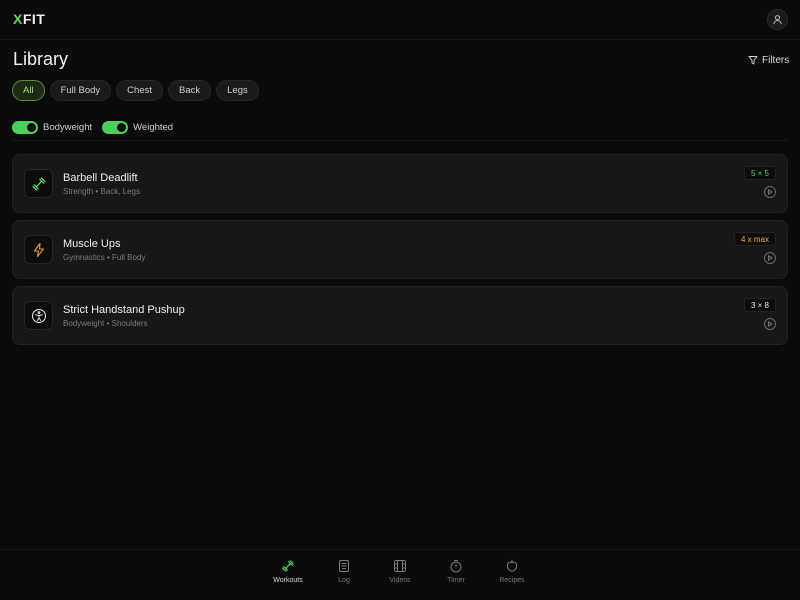 This screenshot has width=800, height=600. I want to click on nav-label: Workouts, so click(288, 580).